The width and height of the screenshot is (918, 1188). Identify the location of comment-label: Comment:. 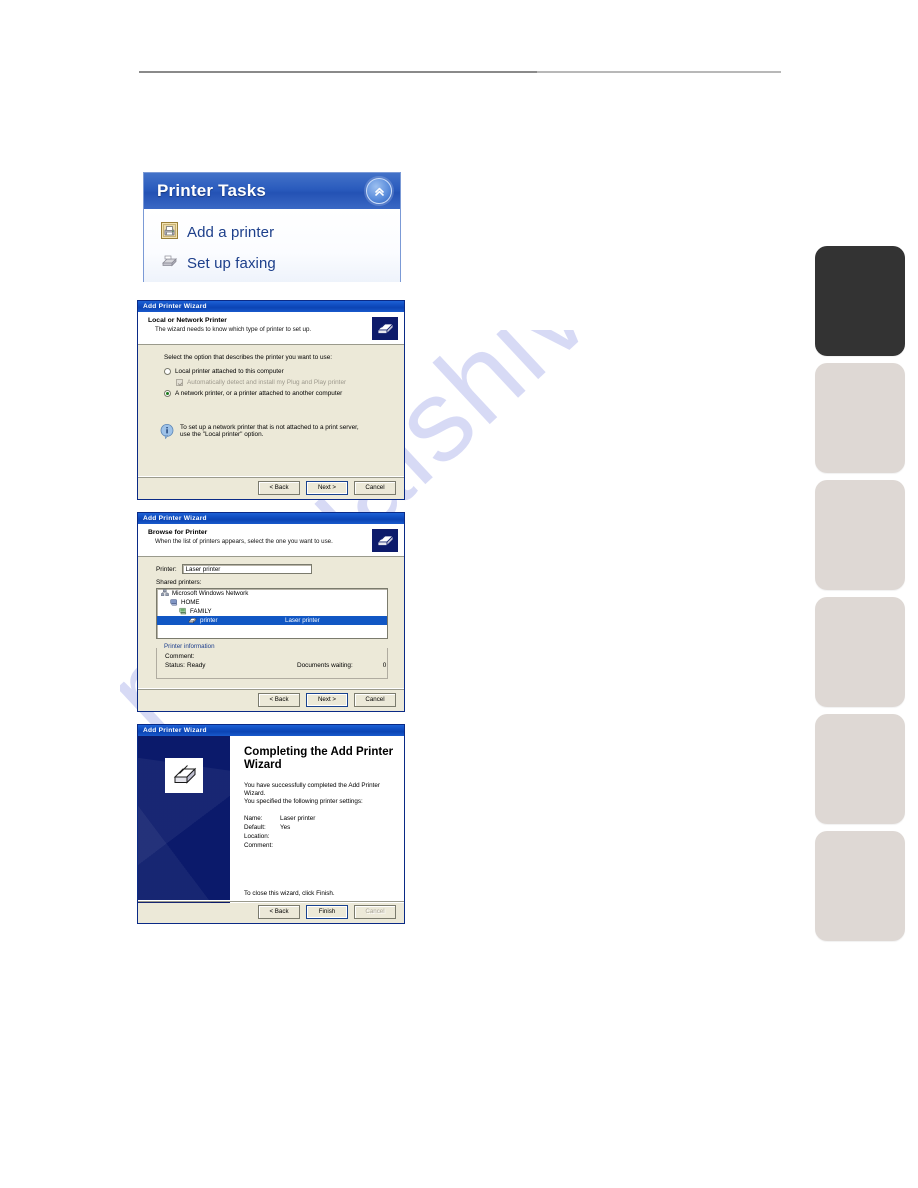
(180, 656).